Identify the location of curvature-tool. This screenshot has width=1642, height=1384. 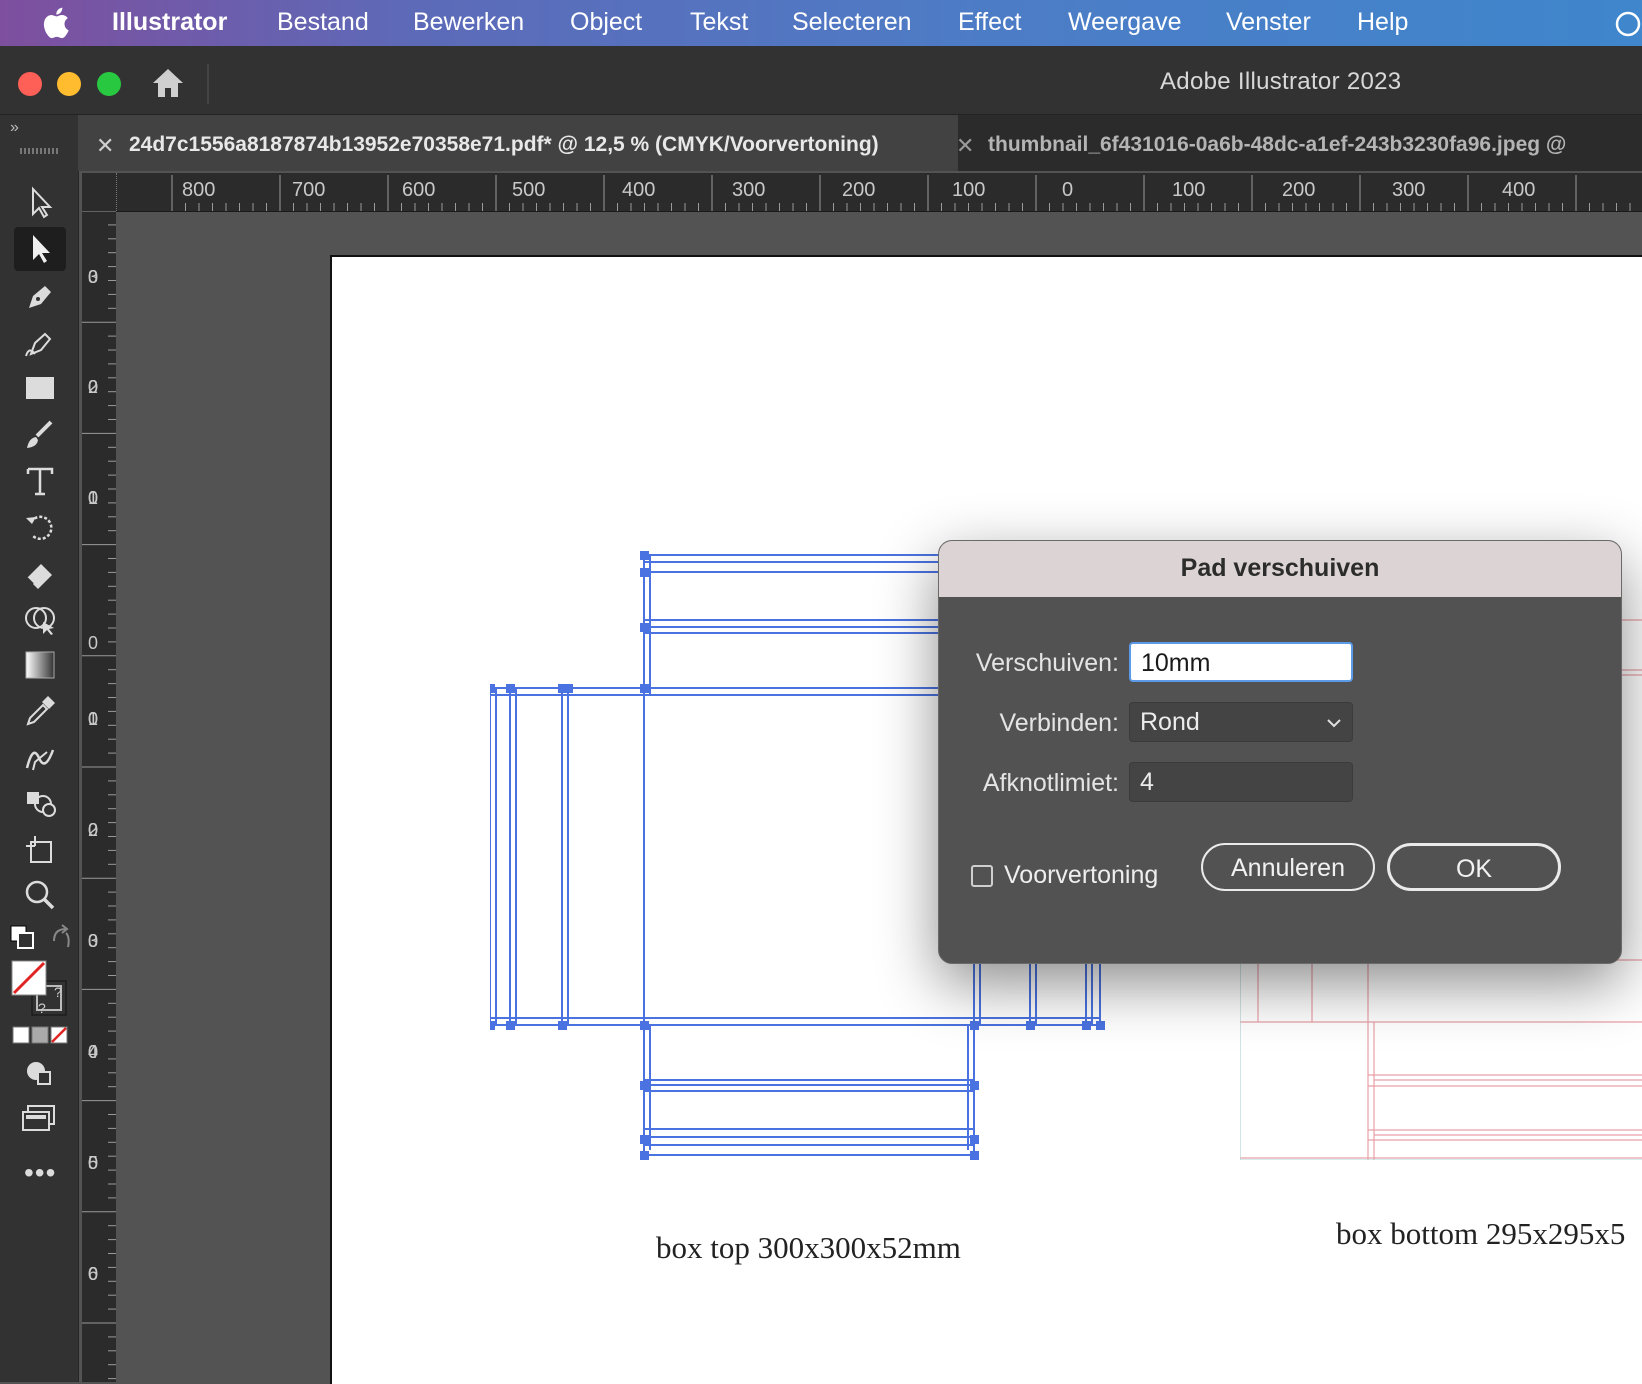
(40, 343).